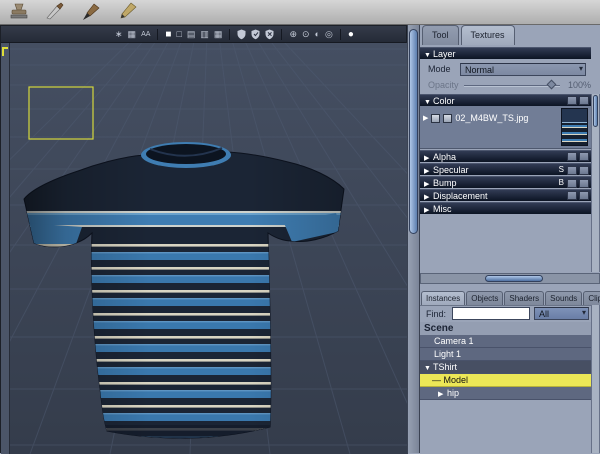 This screenshot has width=600, height=454. What do you see at coordinates (574, 127) in the screenshot?
I see `texture-thumbnail` at bounding box center [574, 127].